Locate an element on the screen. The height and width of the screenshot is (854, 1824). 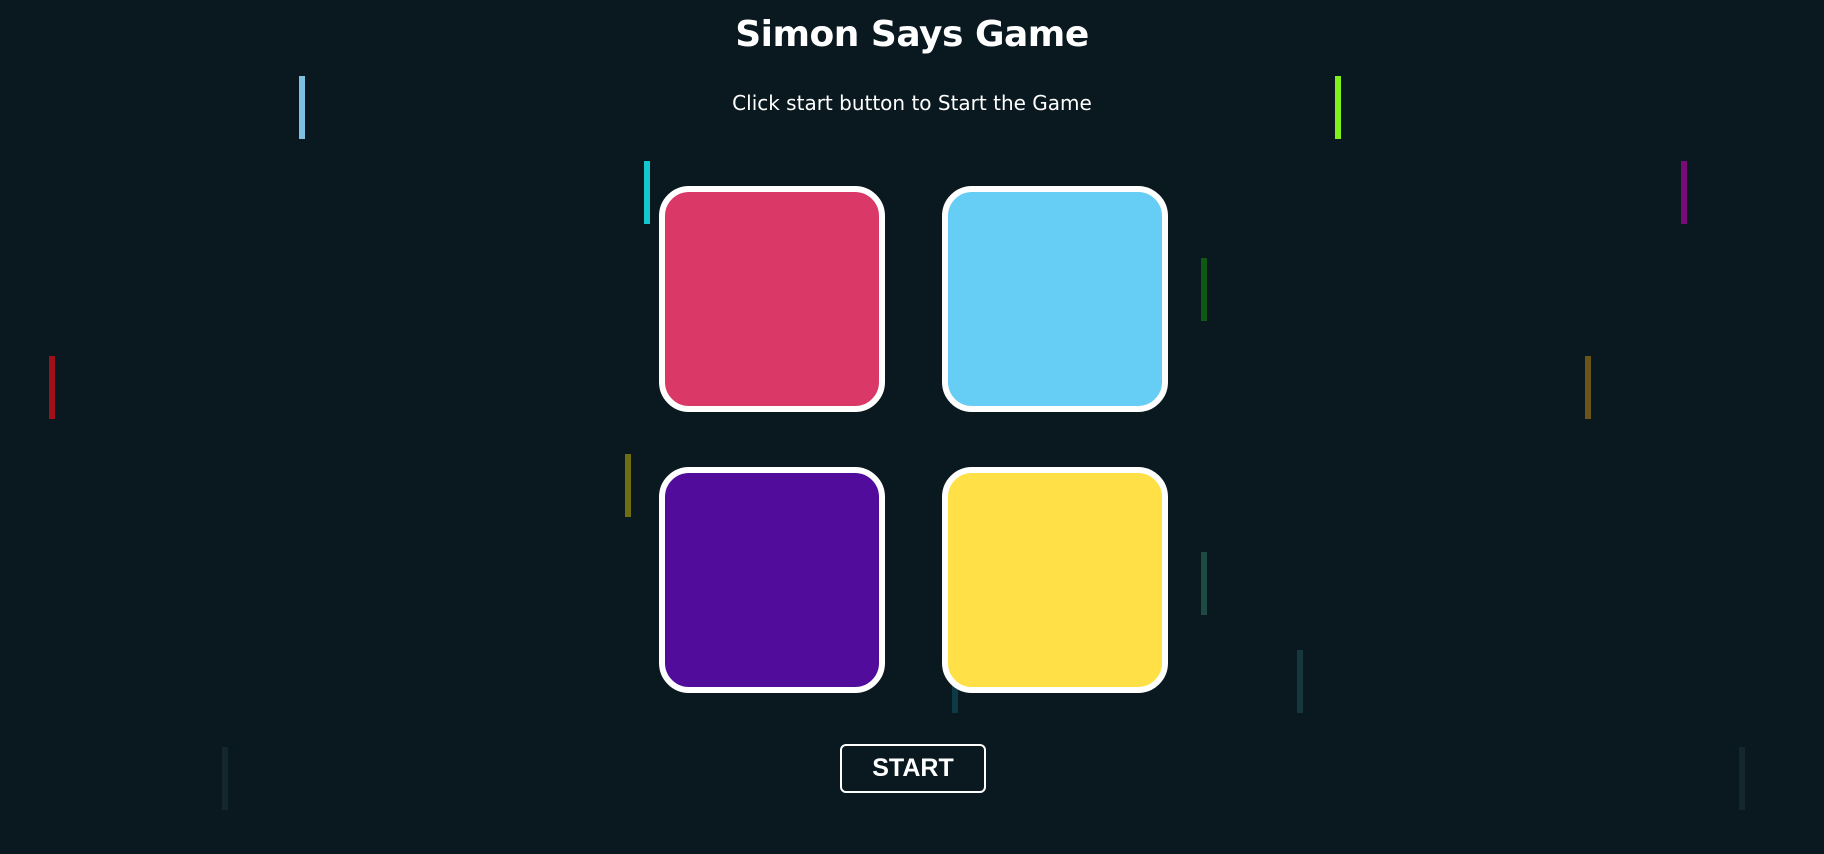
blue-pad is located at coordinates (1055, 299).